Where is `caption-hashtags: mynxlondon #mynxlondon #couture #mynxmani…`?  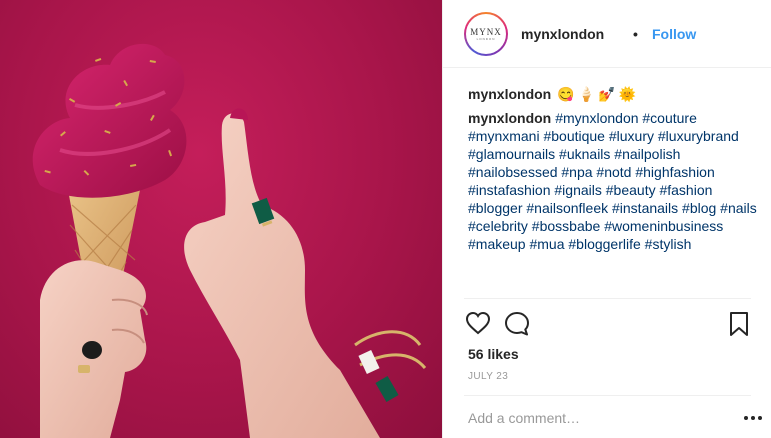 caption-hashtags: mynxlondon #mynxlondon #couture #mynxmani… is located at coordinates (613, 181).